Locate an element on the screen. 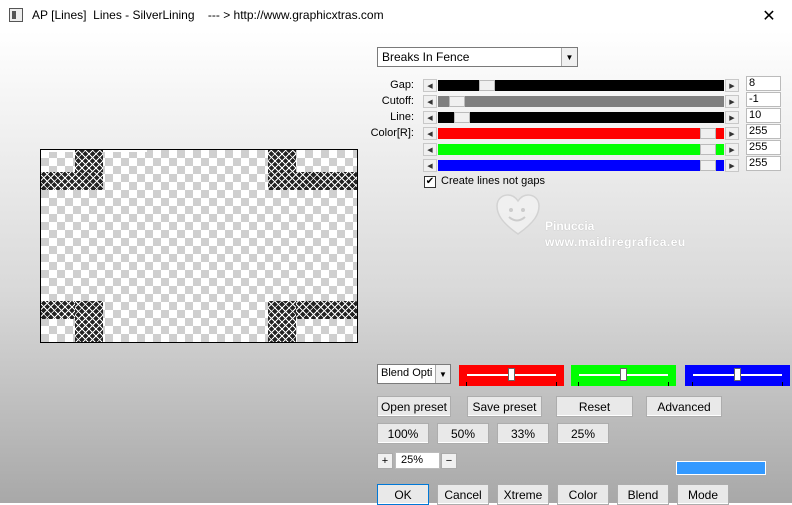 Image resolution: width=792 pixels, height=505 pixels. color-button: Color is located at coordinates (583, 494).